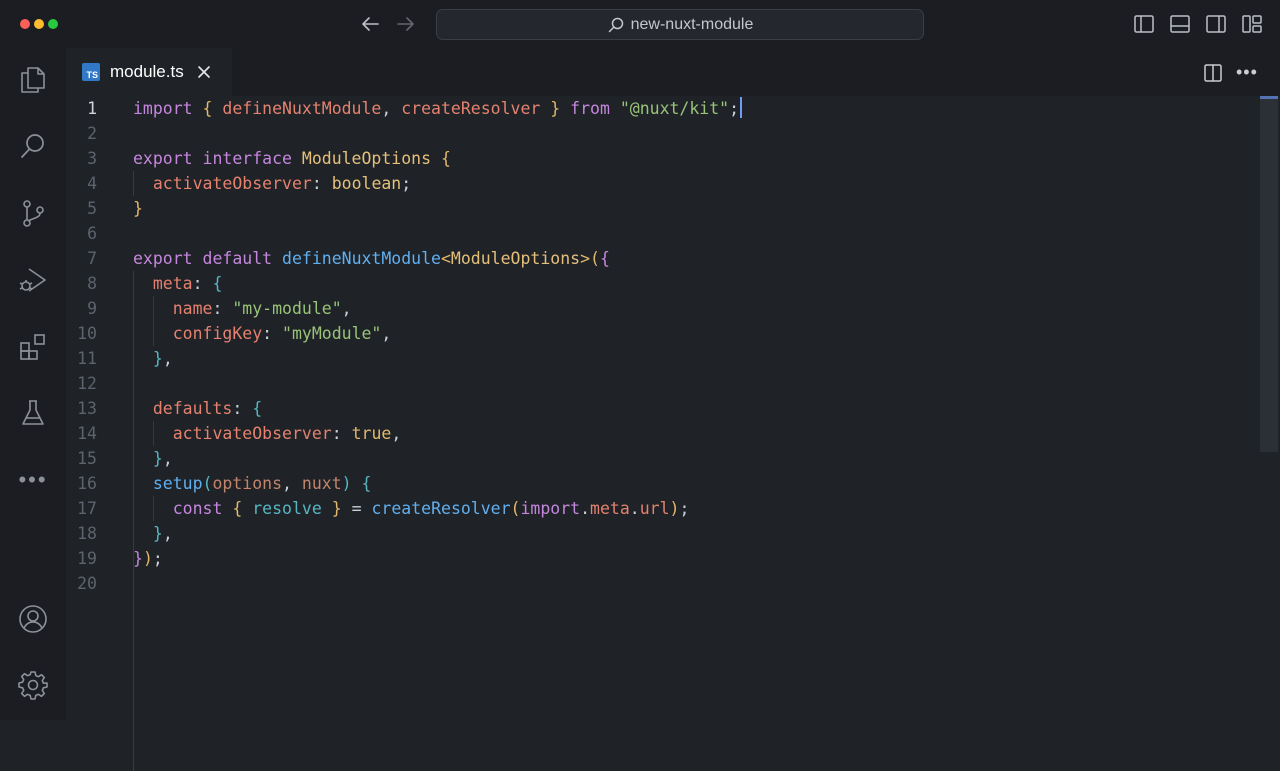  What do you see at coordinates (172, 283) in the screenshot?
I see `code-token: meta` at bounding box center [172, 283].